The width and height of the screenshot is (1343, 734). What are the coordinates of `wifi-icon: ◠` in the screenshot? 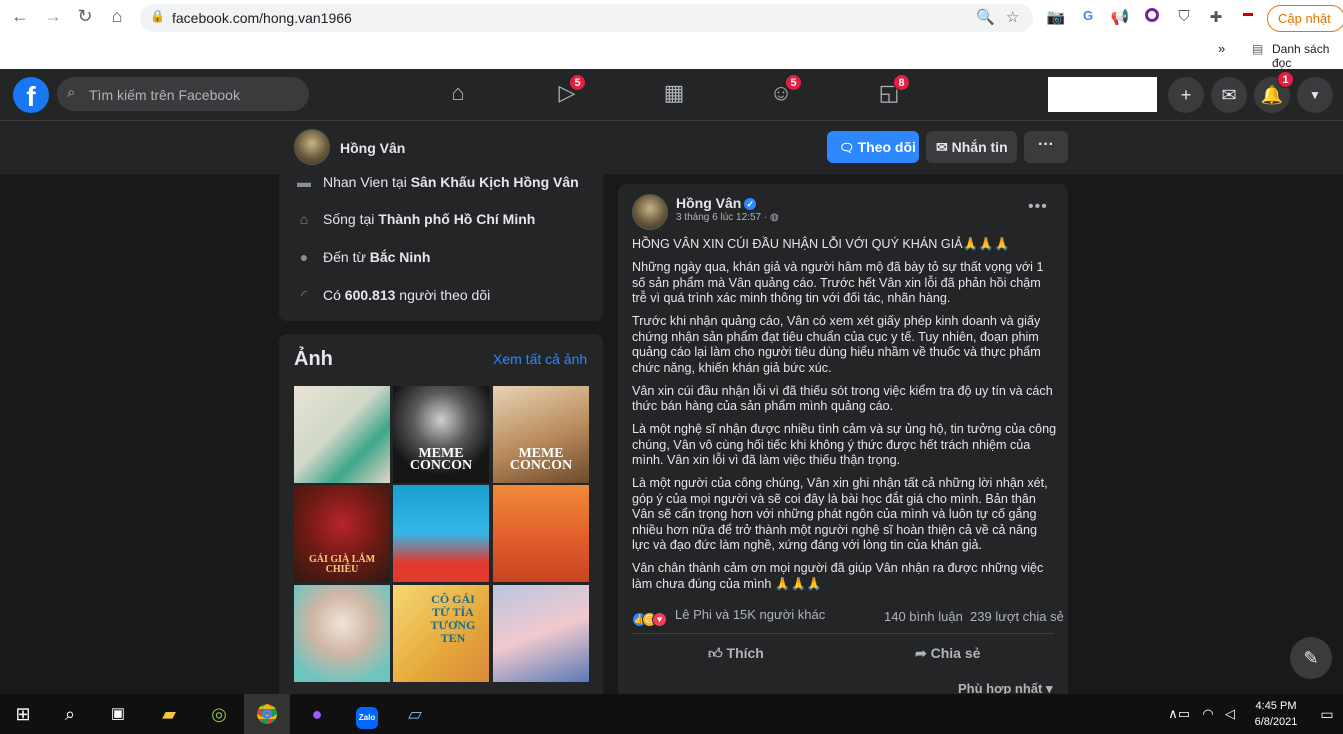 It's located at (1208, 714).